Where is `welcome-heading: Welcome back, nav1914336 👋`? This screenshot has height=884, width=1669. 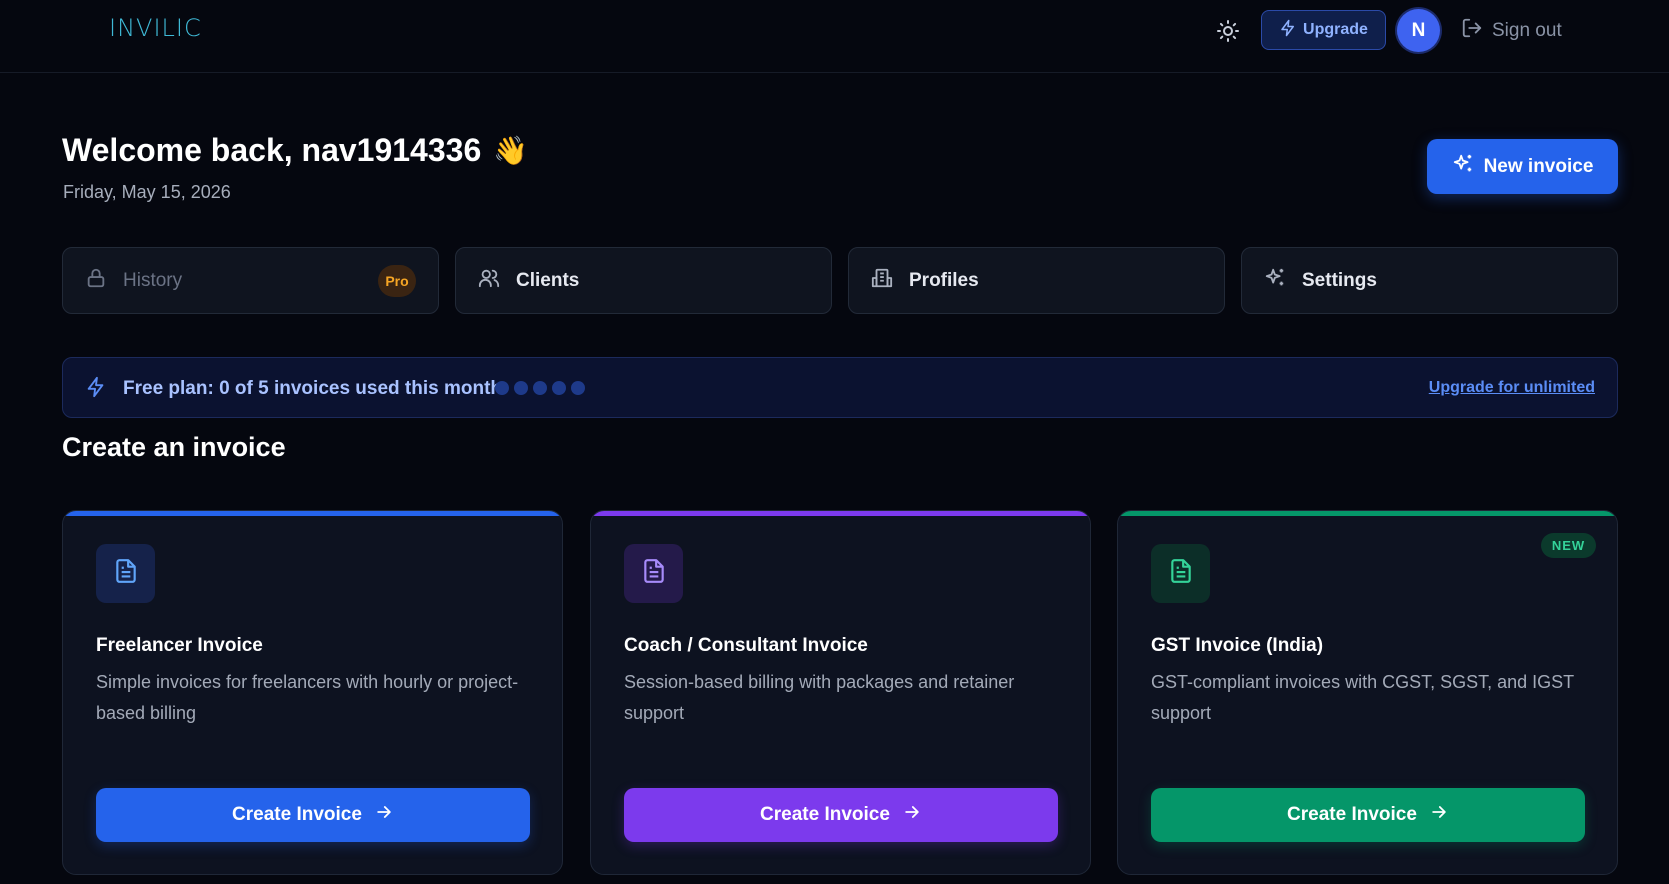 welcome-heading: Welcome back, nav1914336 👋 is located at coordinates (295, 150).